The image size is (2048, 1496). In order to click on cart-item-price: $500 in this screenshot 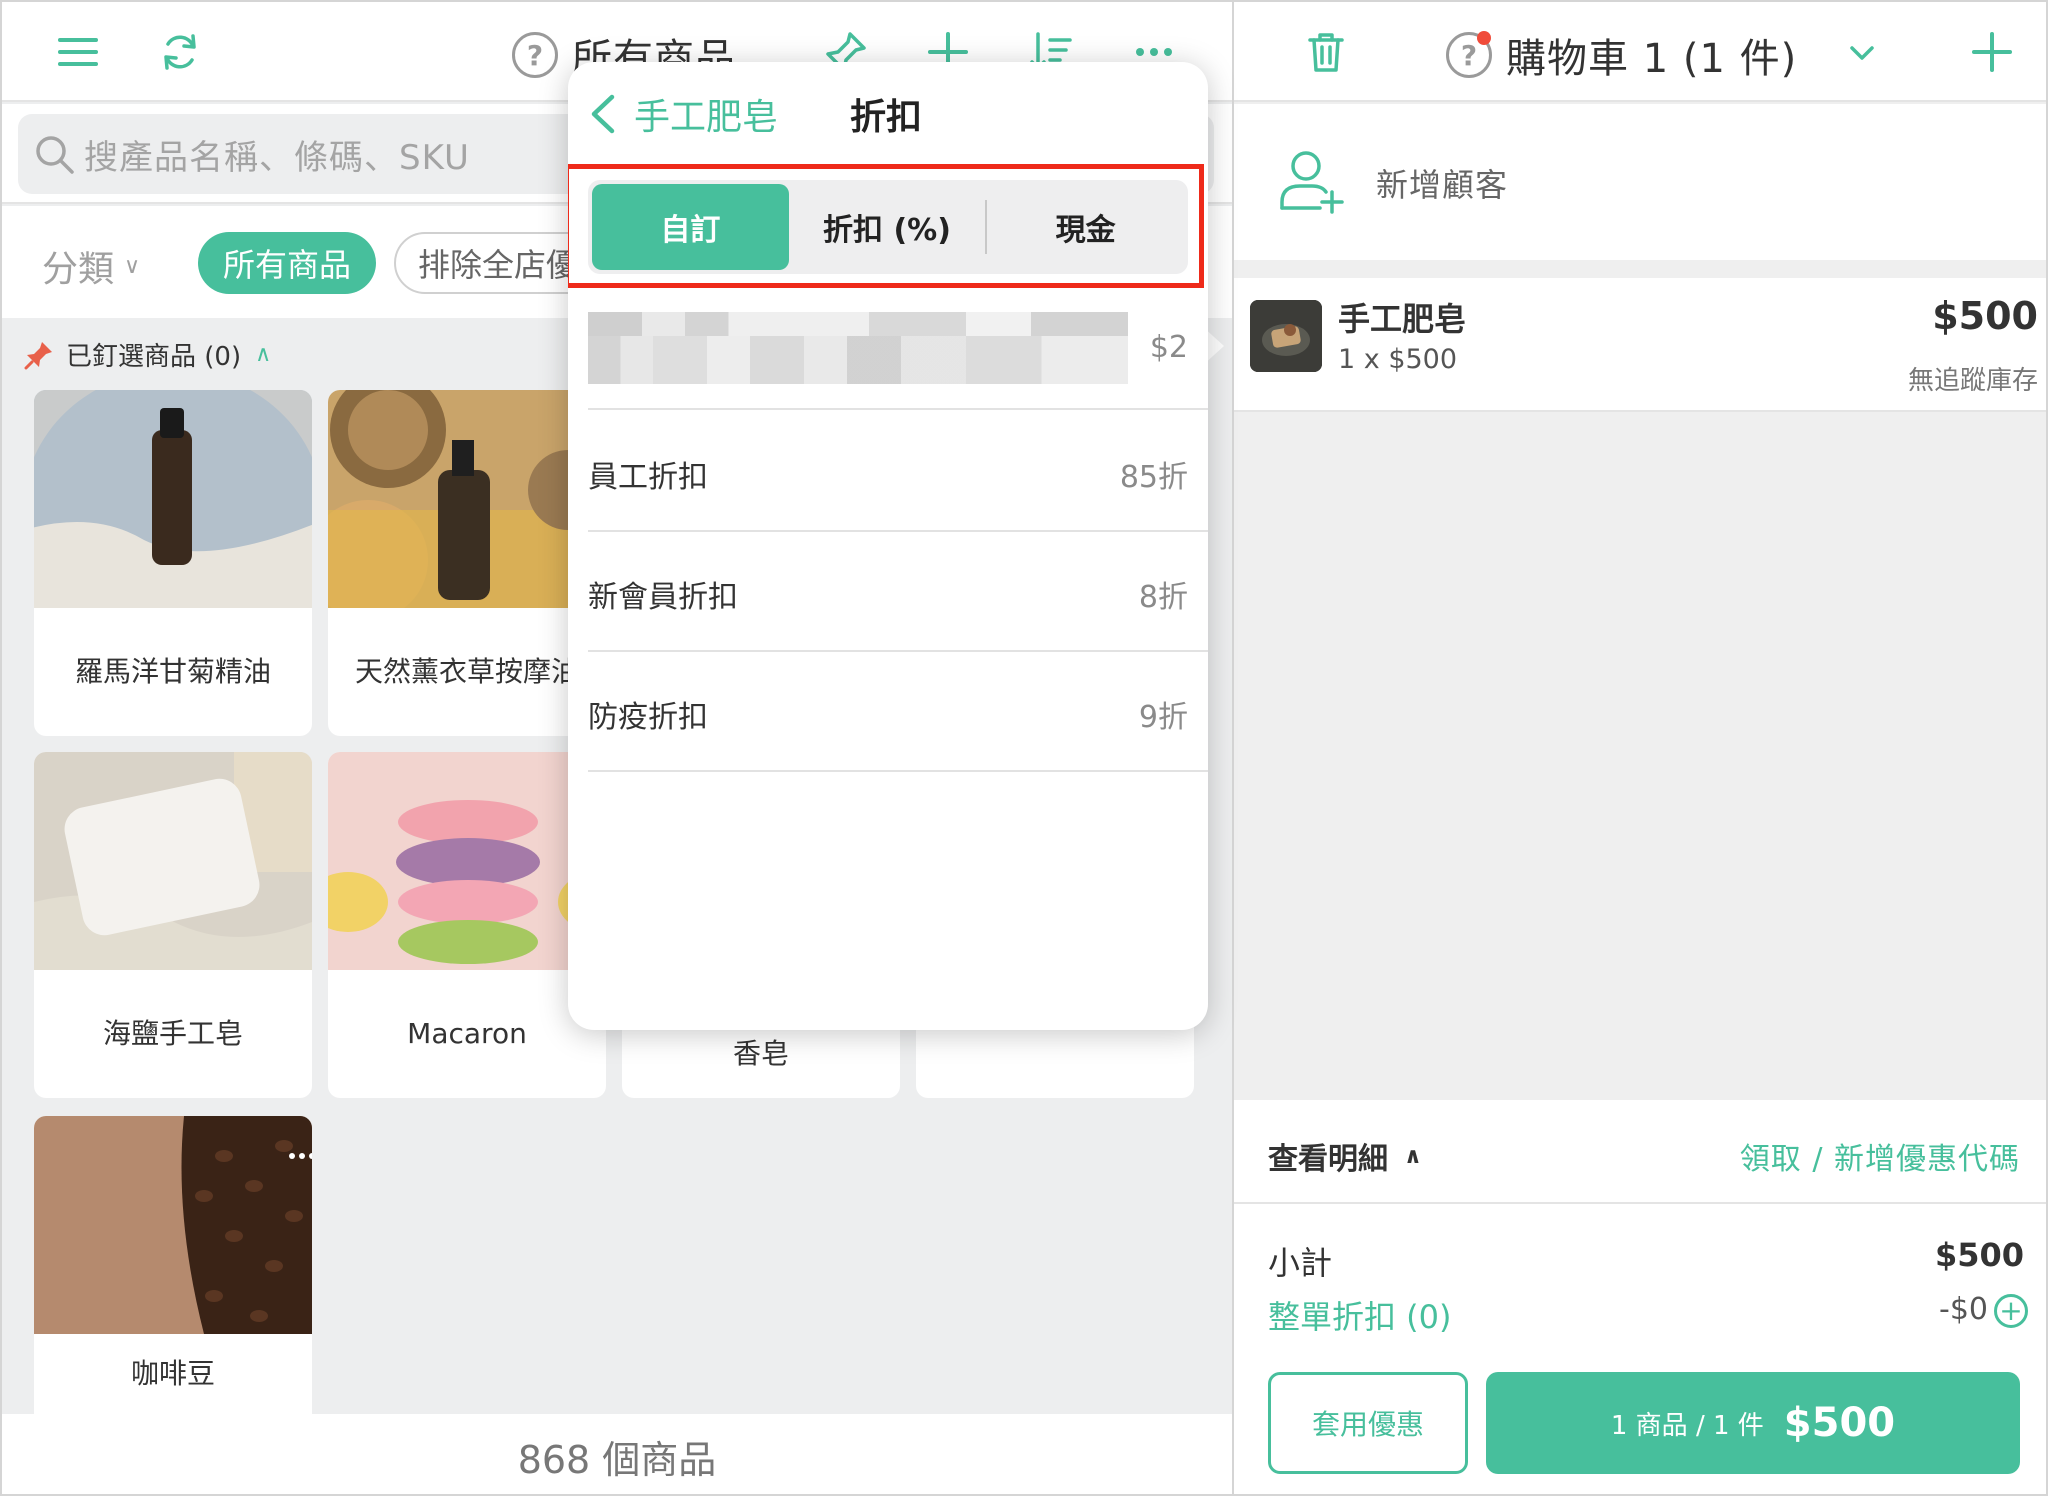, I will do `click(1985, 316)`.